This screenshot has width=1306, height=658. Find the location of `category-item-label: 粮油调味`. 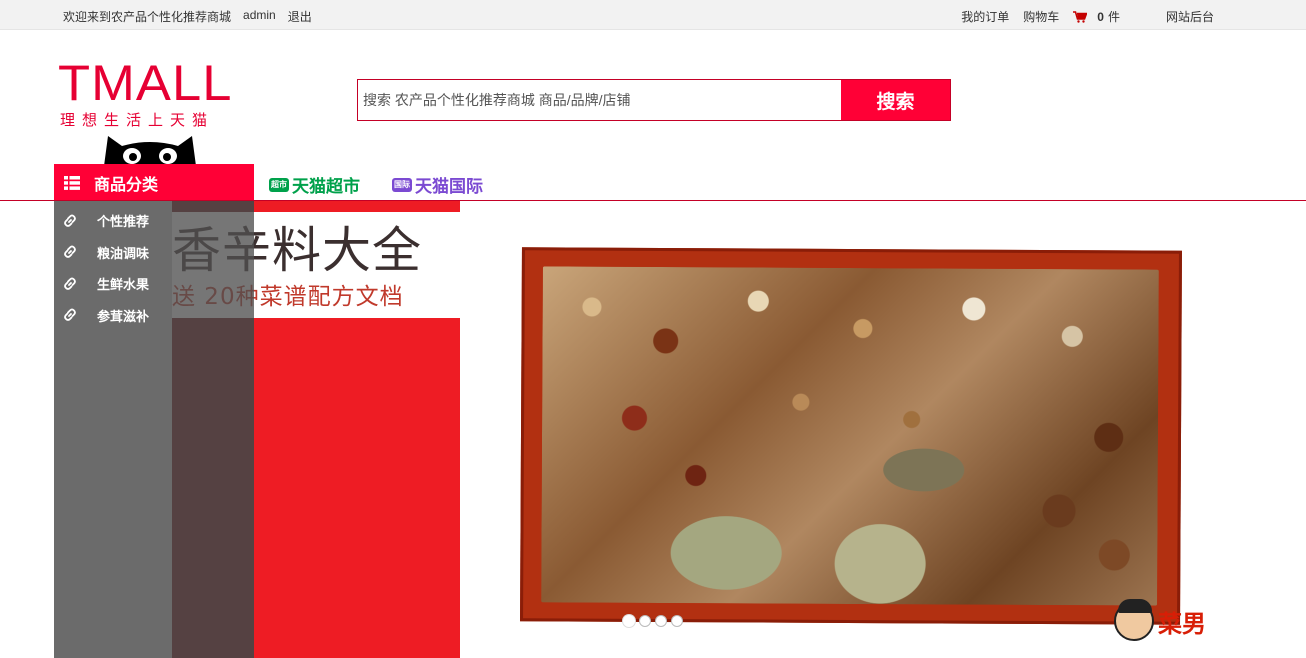

category-item-label: 粮油调味 is located at coordinates (123, 253).